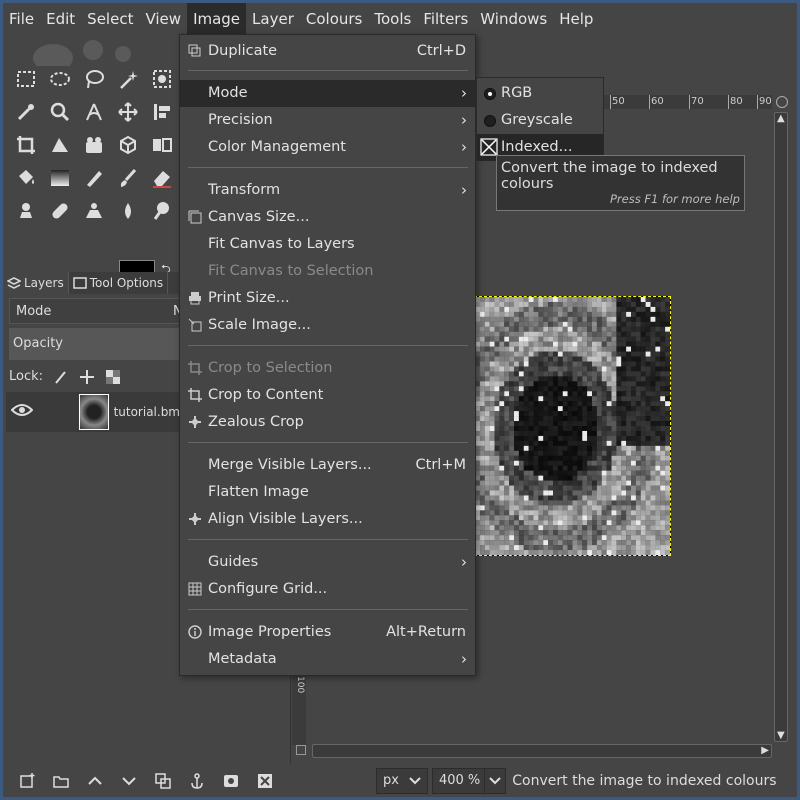 The image size is (800, 800). I want to click on menu-image: Image, so click(217, 19).